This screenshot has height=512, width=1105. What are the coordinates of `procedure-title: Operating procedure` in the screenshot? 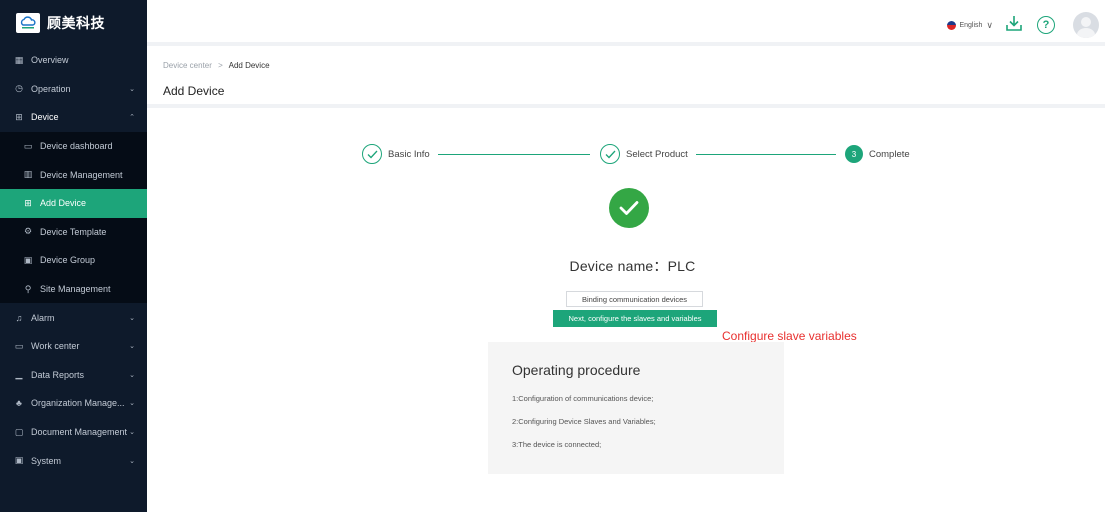 It's located at (576, 370).